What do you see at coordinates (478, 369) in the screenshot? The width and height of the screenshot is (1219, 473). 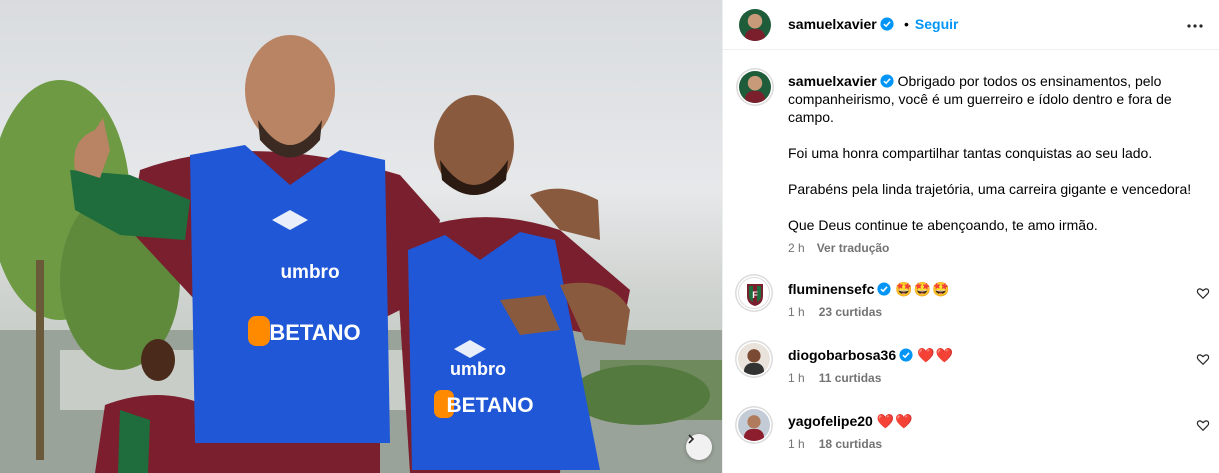 I see `right-brand-text: umbro` at bounding box center [478, 369].